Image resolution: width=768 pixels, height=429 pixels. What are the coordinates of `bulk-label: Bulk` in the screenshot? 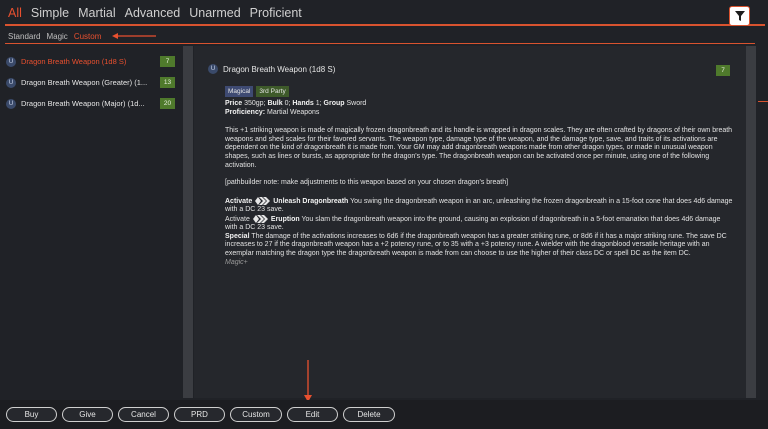 It's located at (275, 103).